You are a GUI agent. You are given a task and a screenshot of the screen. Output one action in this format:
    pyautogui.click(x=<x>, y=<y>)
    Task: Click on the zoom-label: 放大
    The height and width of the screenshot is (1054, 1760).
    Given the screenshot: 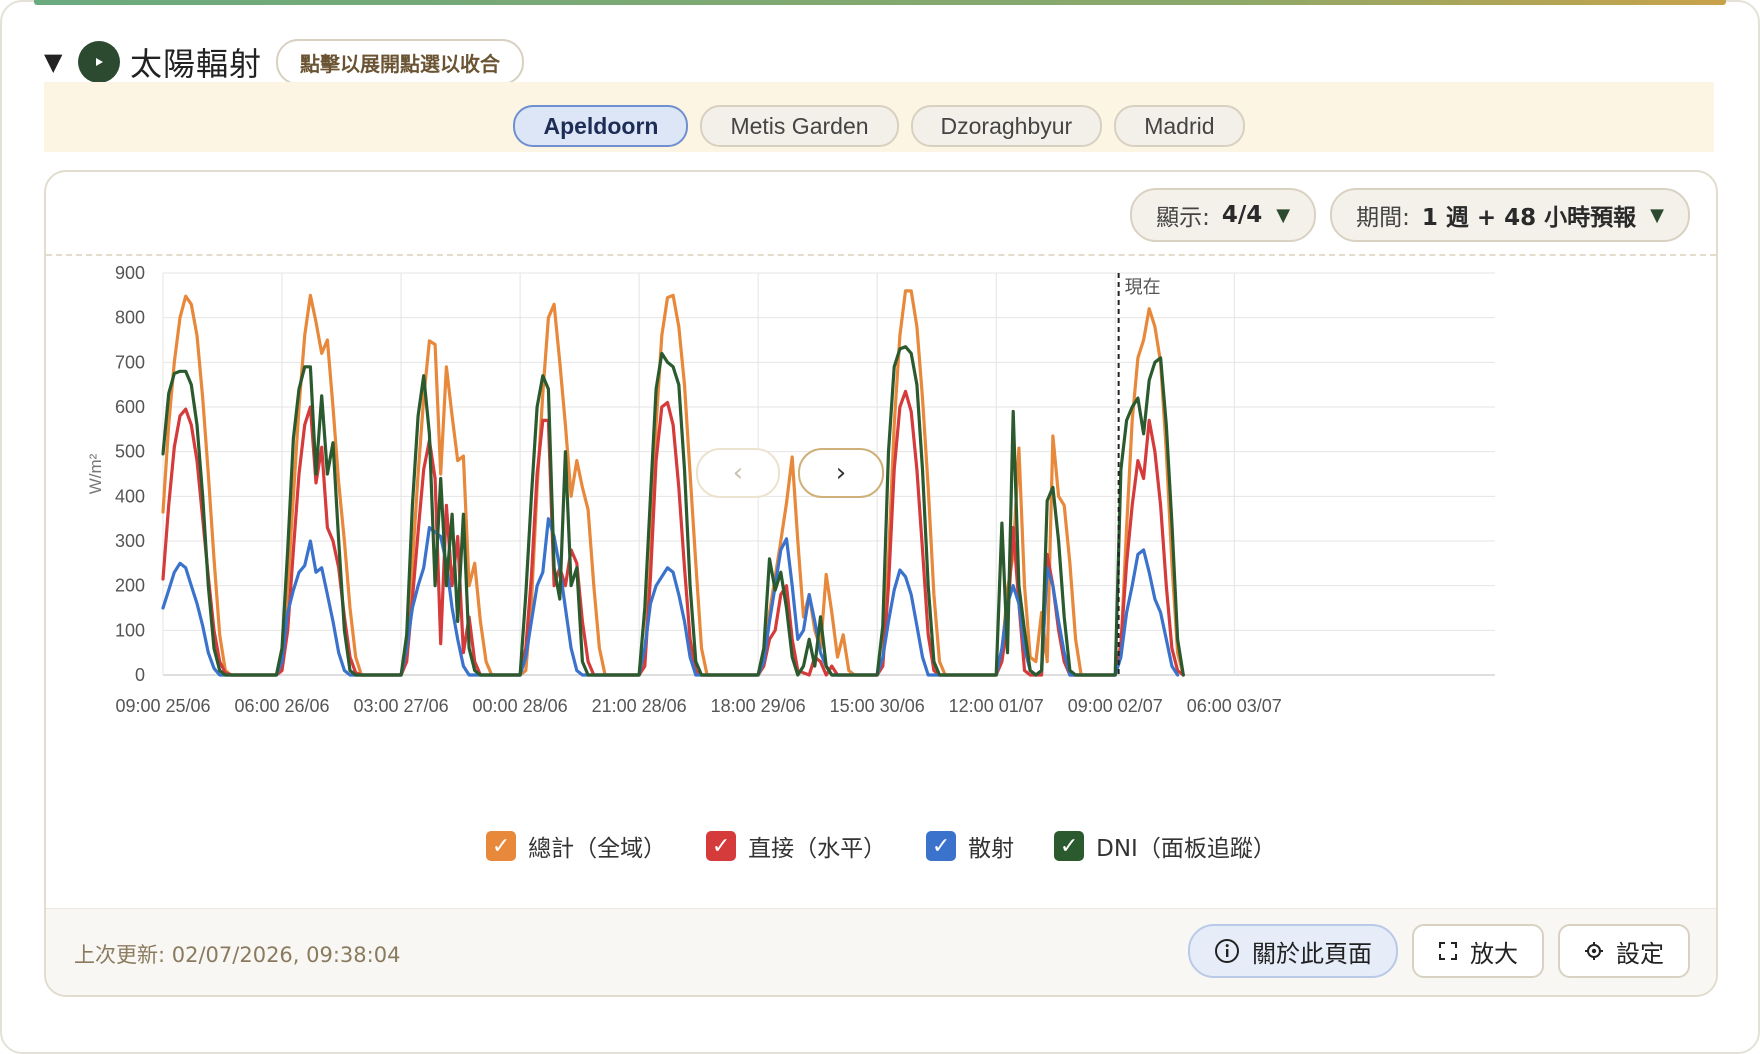 What is the action you would take?
    pyautogui.click(x=1494, y=953)
    